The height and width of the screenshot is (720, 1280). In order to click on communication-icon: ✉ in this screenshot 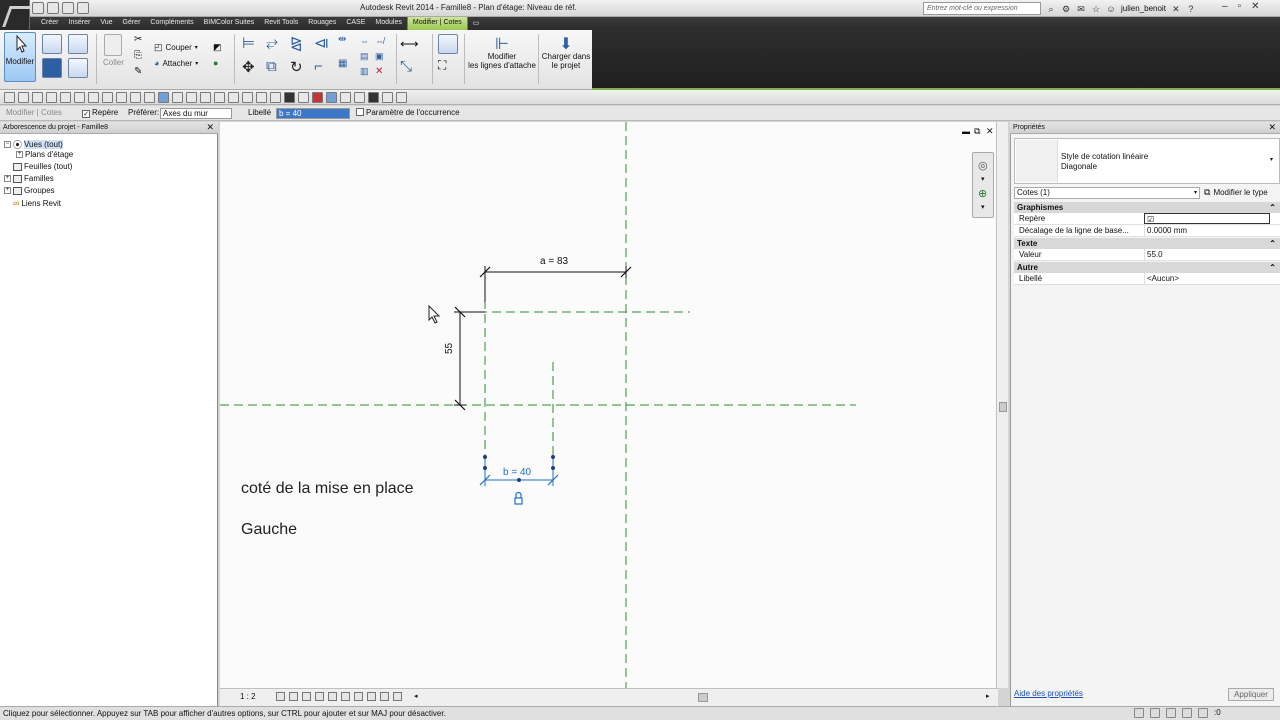, I will do `click(1081, 9)`.